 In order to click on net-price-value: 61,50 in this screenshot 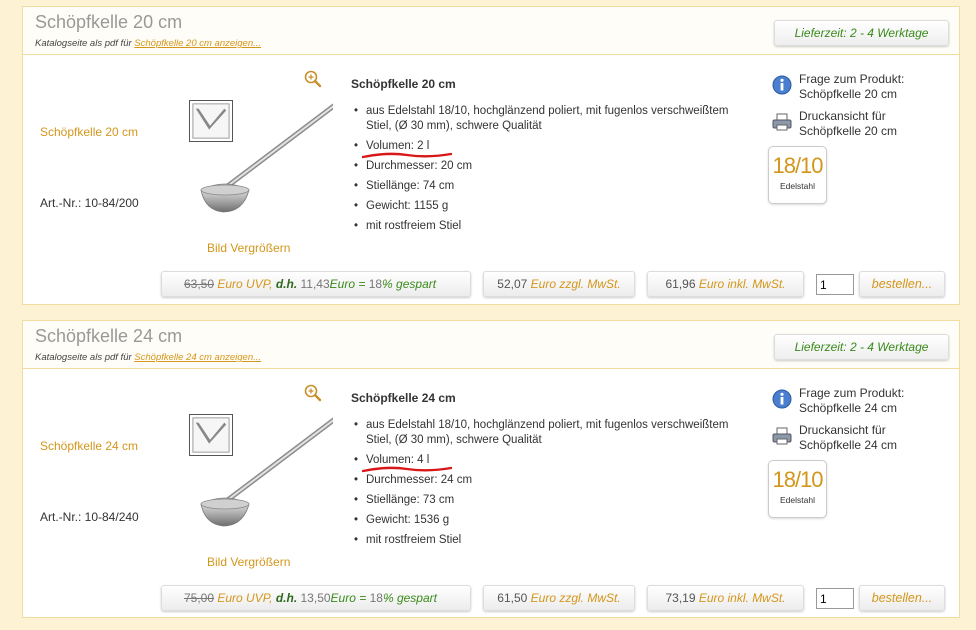, I will do `click(512, 598)`.